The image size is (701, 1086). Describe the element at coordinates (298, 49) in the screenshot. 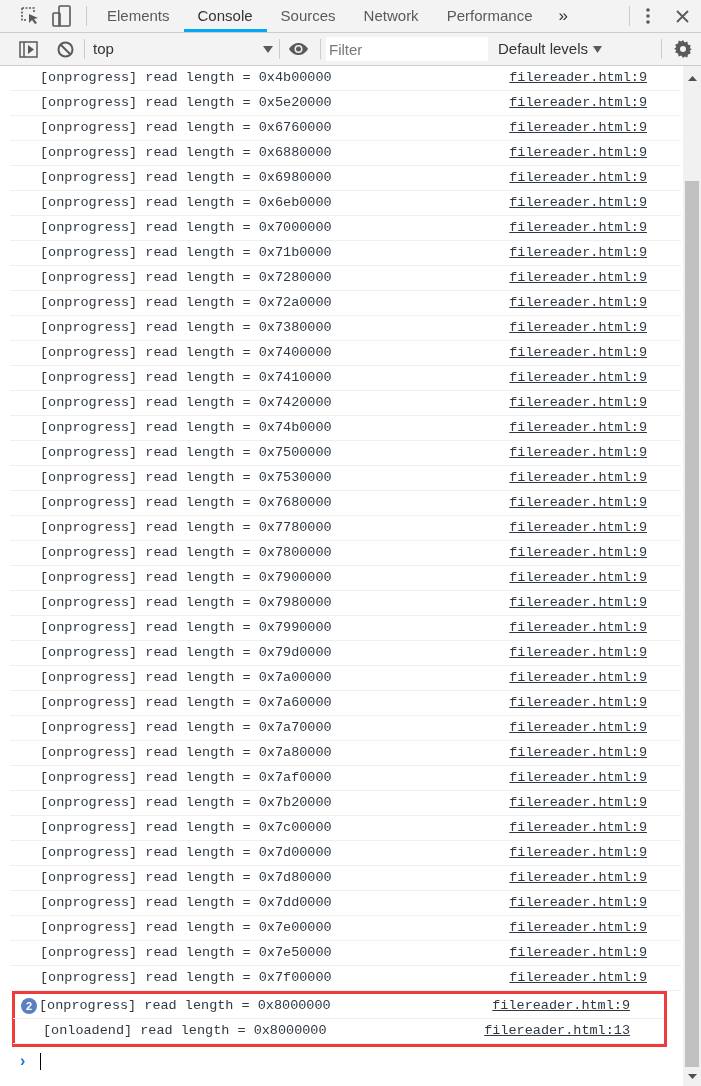

I see `eye-icon` at that location.